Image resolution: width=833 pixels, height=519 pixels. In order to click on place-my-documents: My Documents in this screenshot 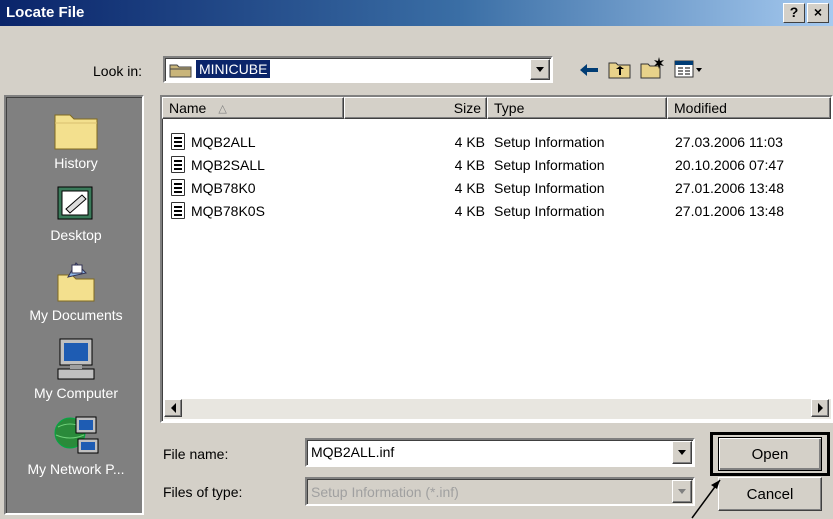, I will do `click(76, 291)`.